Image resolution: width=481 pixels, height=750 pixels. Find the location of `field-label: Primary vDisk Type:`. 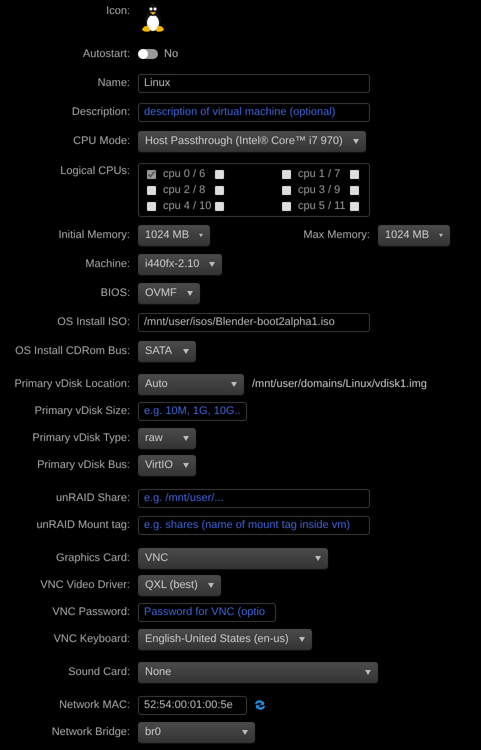

field-label: Primary vDisk Type: is located at coordinates (80, 438).